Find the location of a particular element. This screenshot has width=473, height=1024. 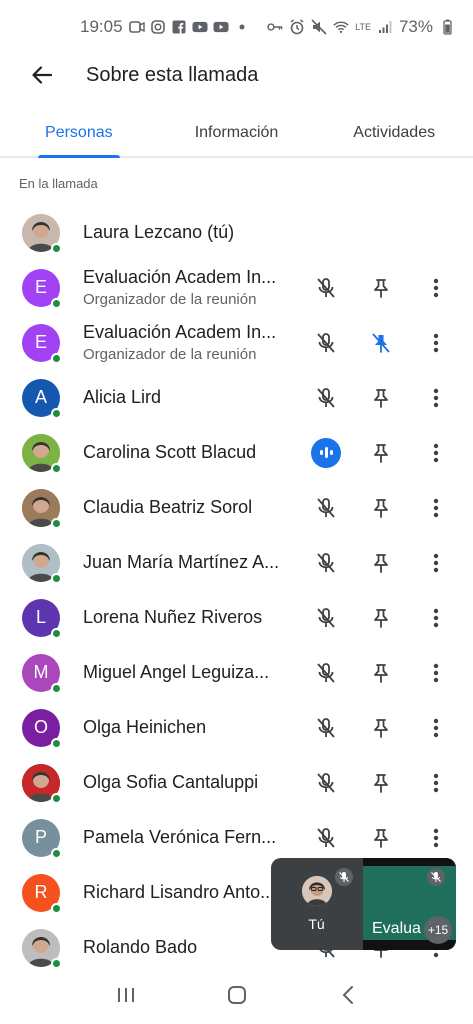

recents-button is located at coordinates (126, 995).